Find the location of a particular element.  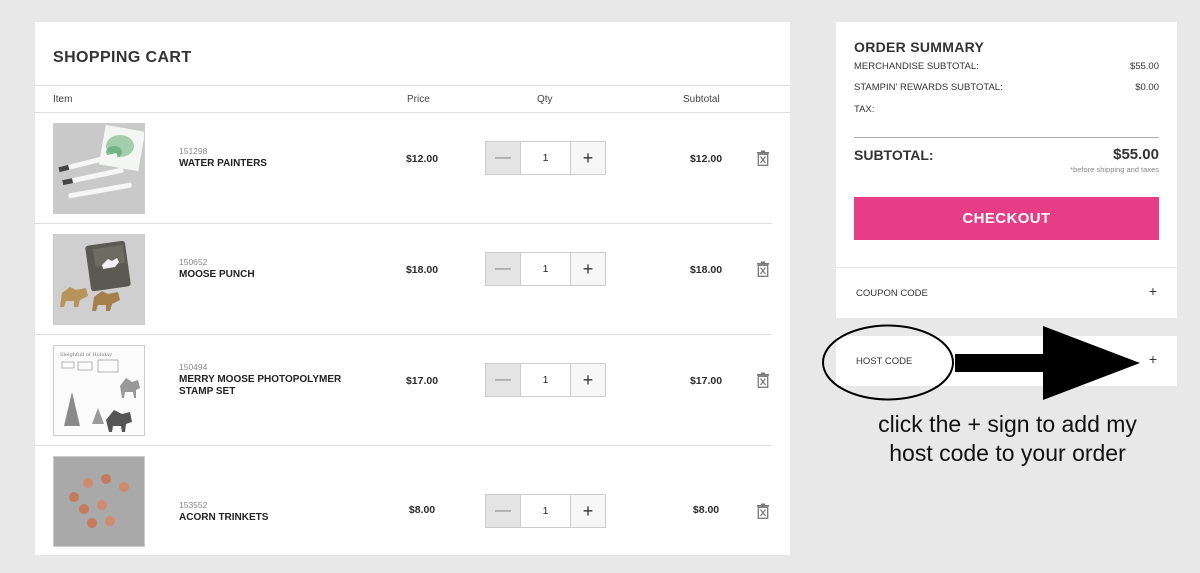

subtotal-label: SUBTOTAL: is located at coordinates (894, 155).